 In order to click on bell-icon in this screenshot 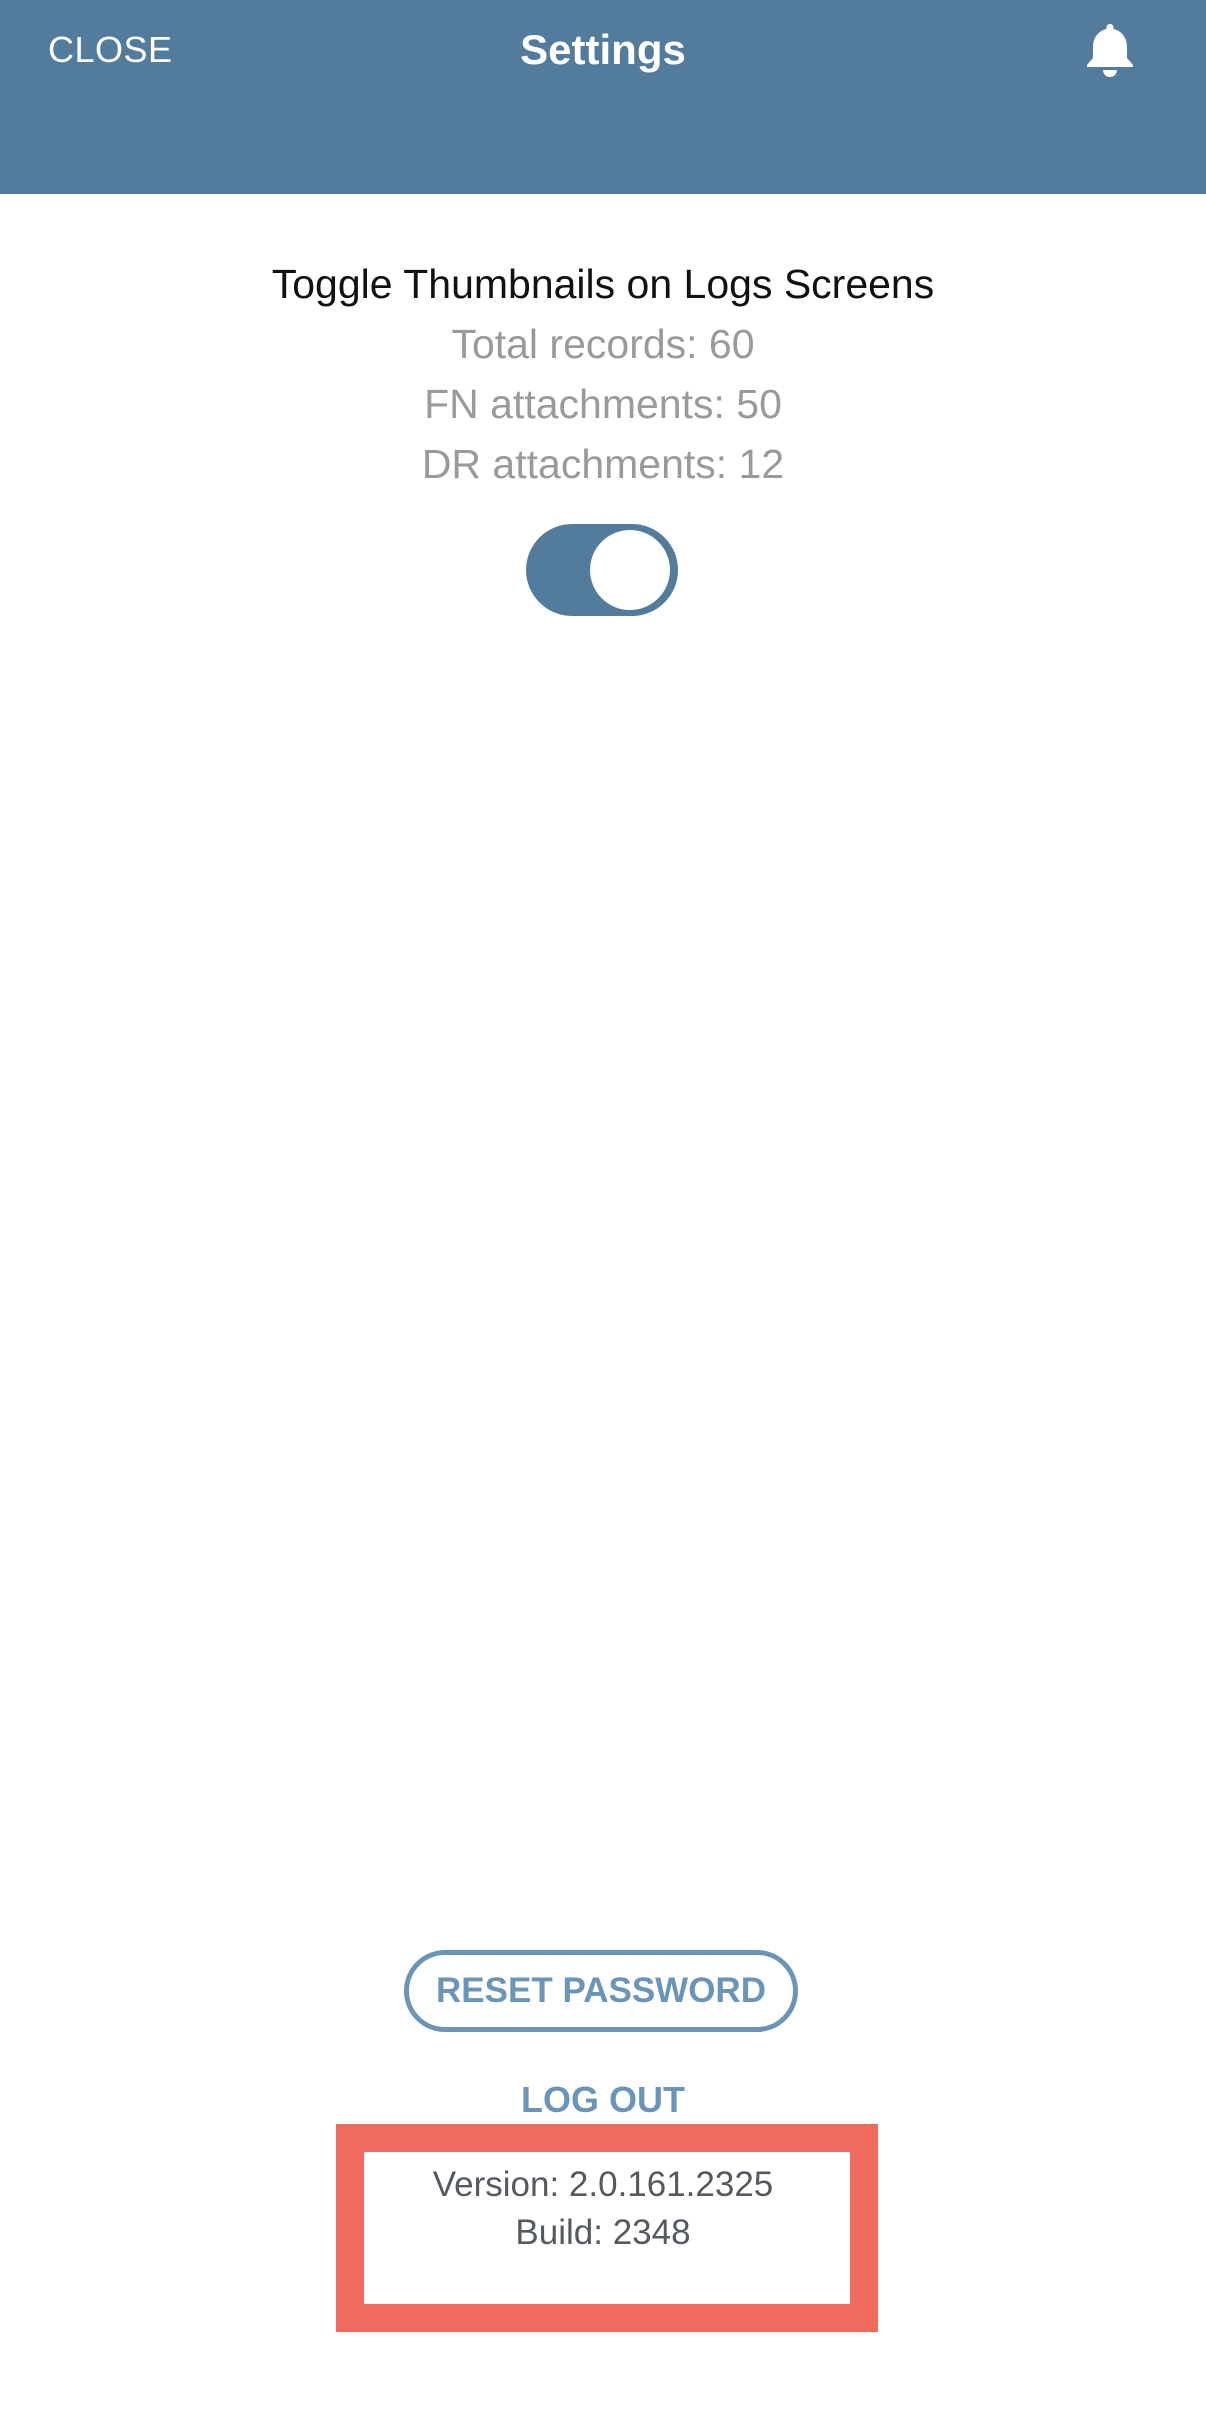, I will do `click(1110, 49)`.